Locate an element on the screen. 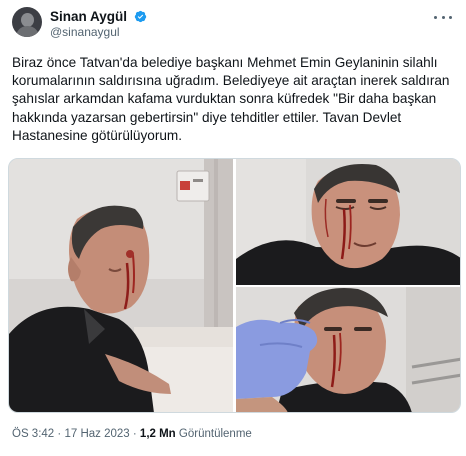 This screenshot has height=456, width=466. author-name-row: Sinan Aygül is located at coordinates (98, 17).